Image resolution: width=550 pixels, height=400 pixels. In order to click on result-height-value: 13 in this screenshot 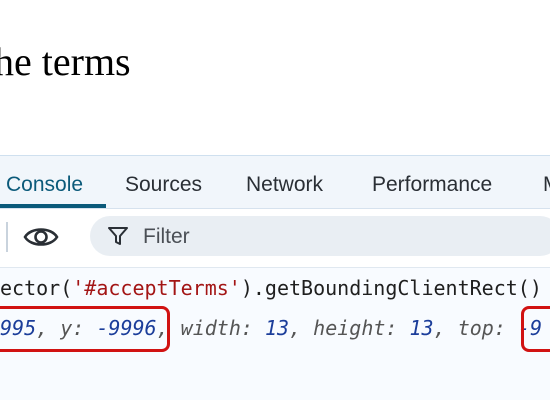, I will do `click(421, 328)`.